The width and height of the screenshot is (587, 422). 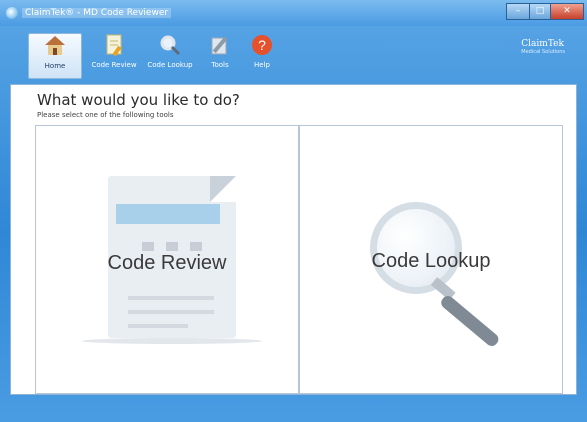 I want to click on minimize-button: –, so click(x=518, y=11).